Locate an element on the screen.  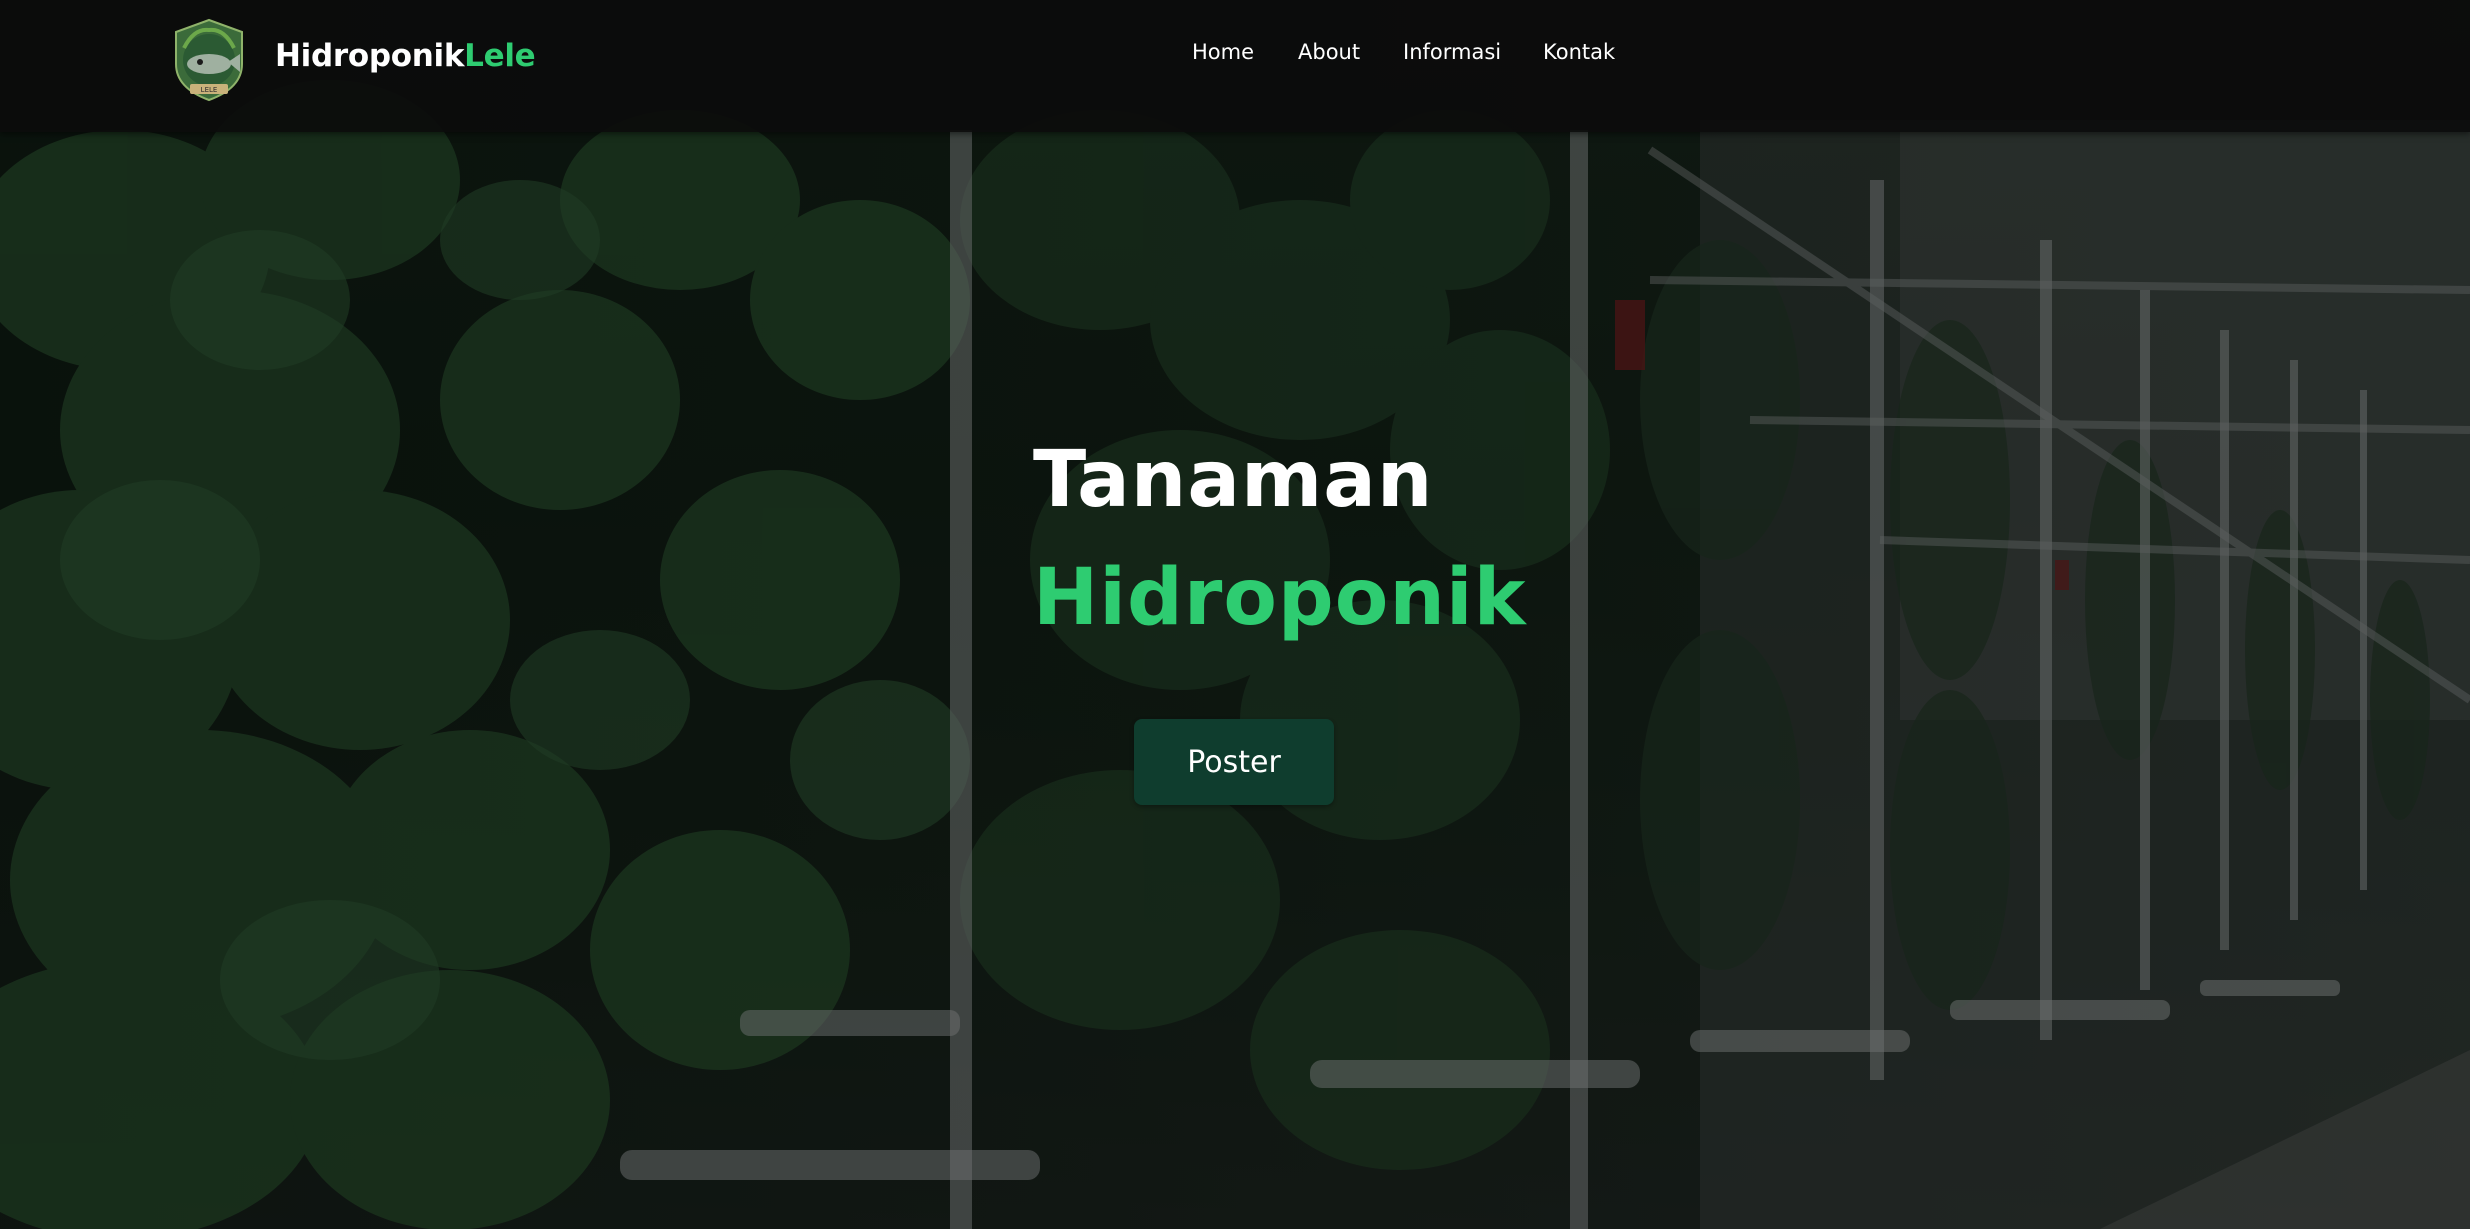
brand-name: HidroponikLele is located at coordinates (405, 56).